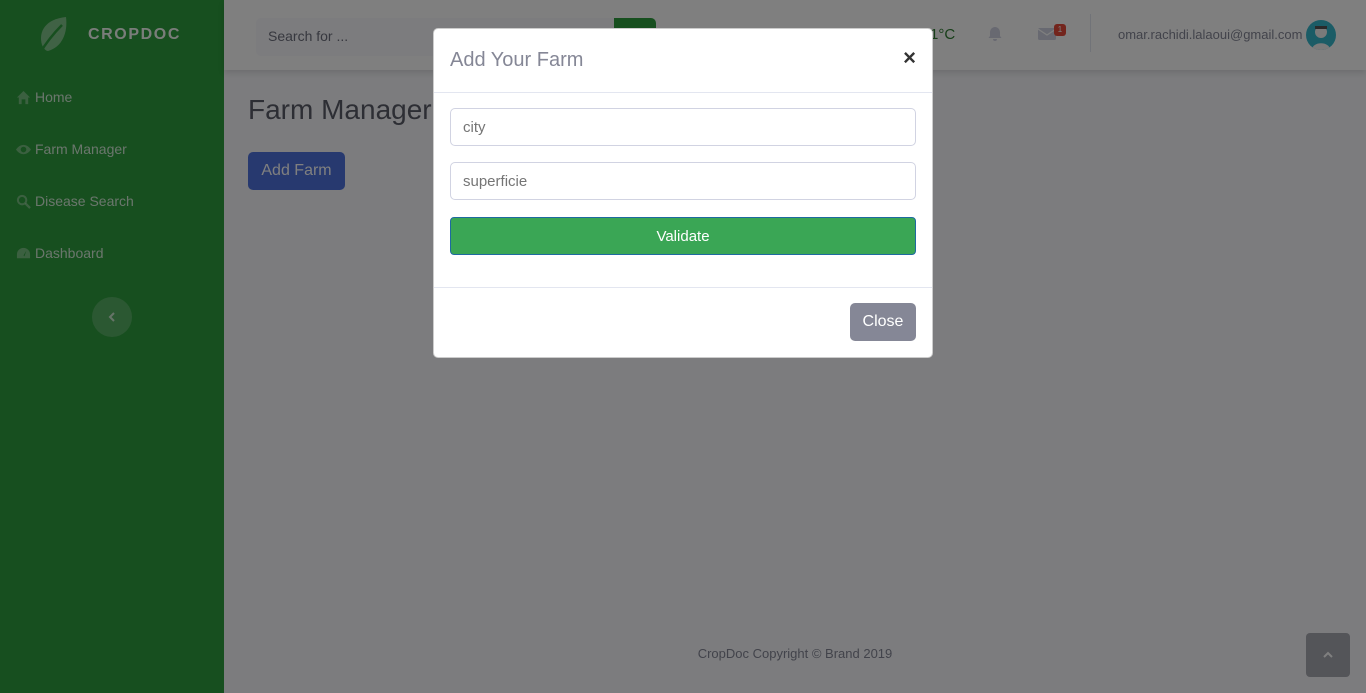  I want to click on modal-header: Add Your Farm ×, so click(683, 61).